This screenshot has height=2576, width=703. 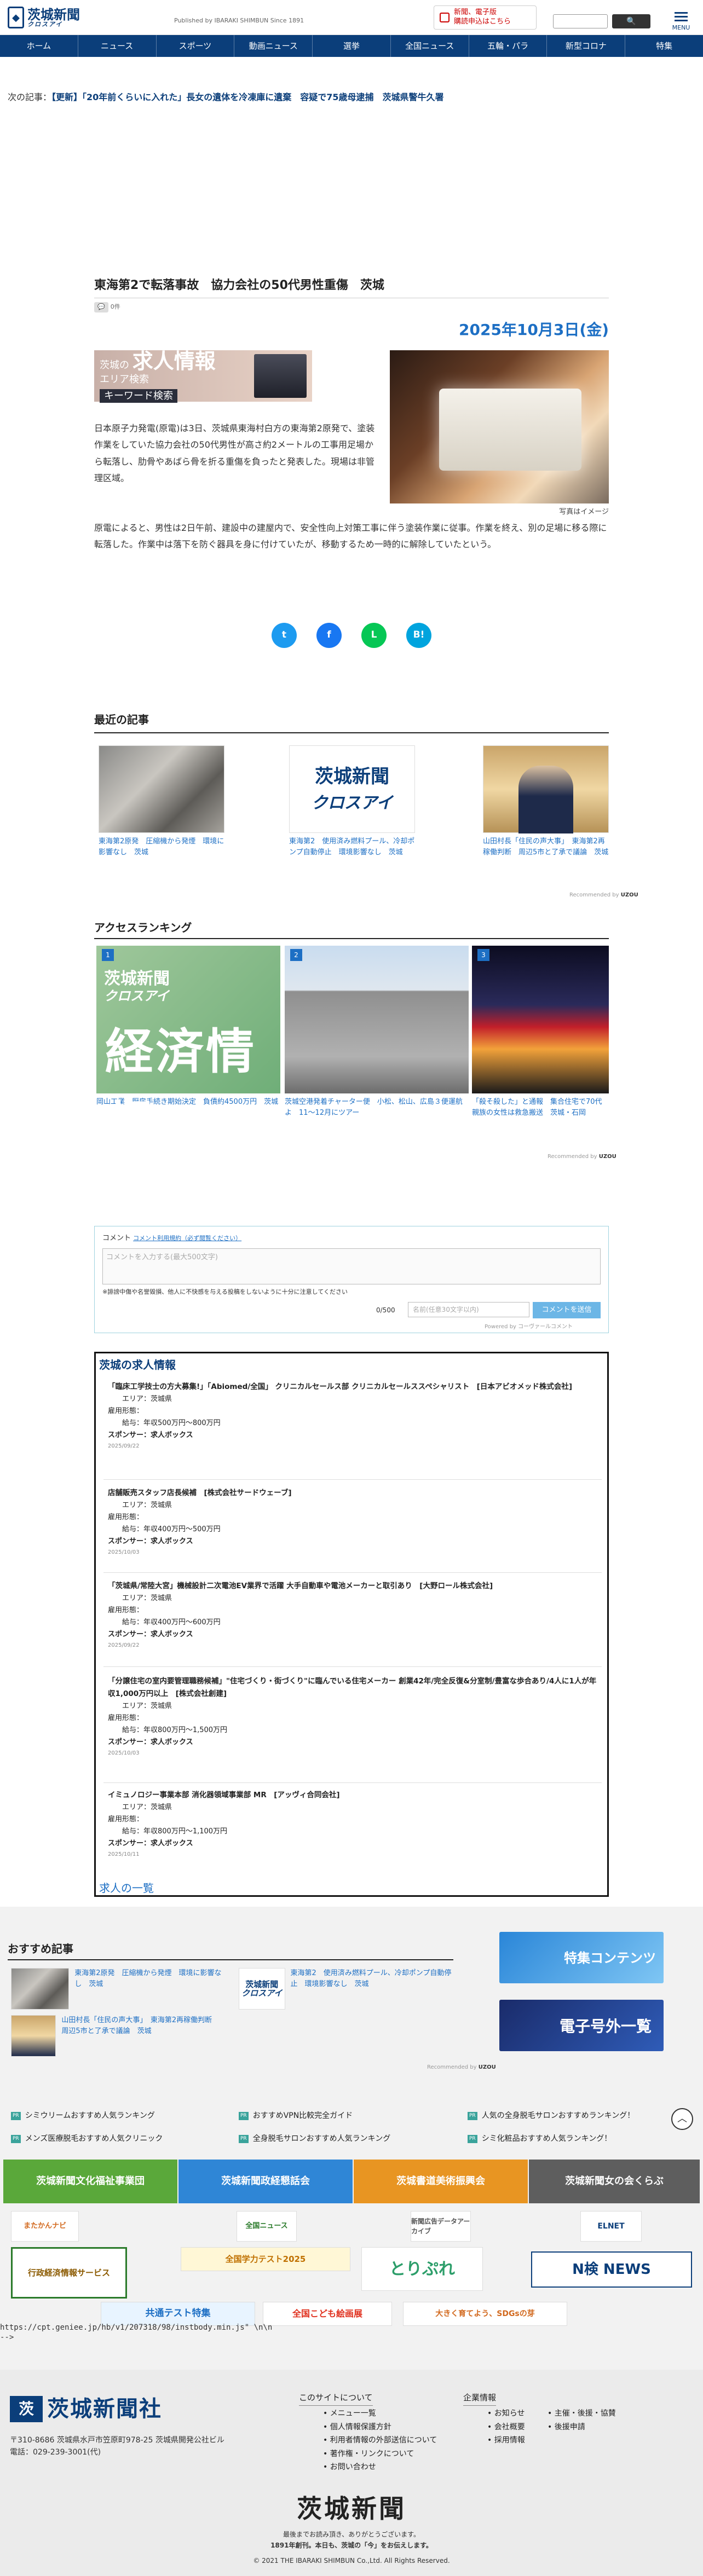 What do you see at coordinates (418, 635) in the screenshot?
I see `hatena-share-icon: B!` at bounding box center [418, 635].